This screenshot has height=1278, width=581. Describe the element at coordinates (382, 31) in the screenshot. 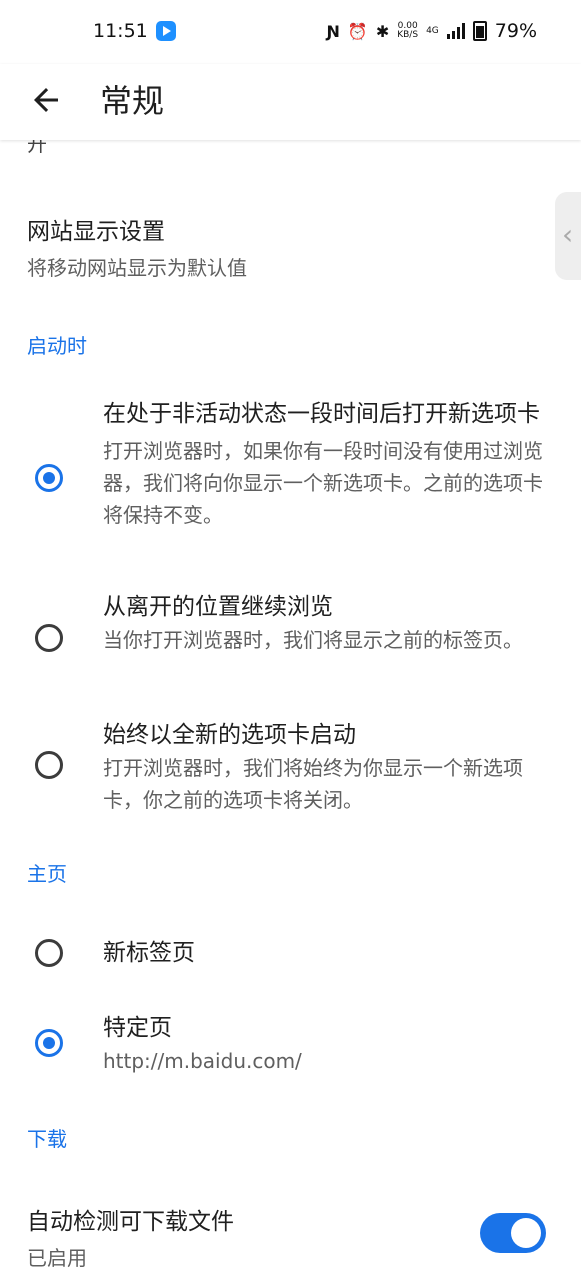

I see `bluetooth-icon: ✱` at that location.